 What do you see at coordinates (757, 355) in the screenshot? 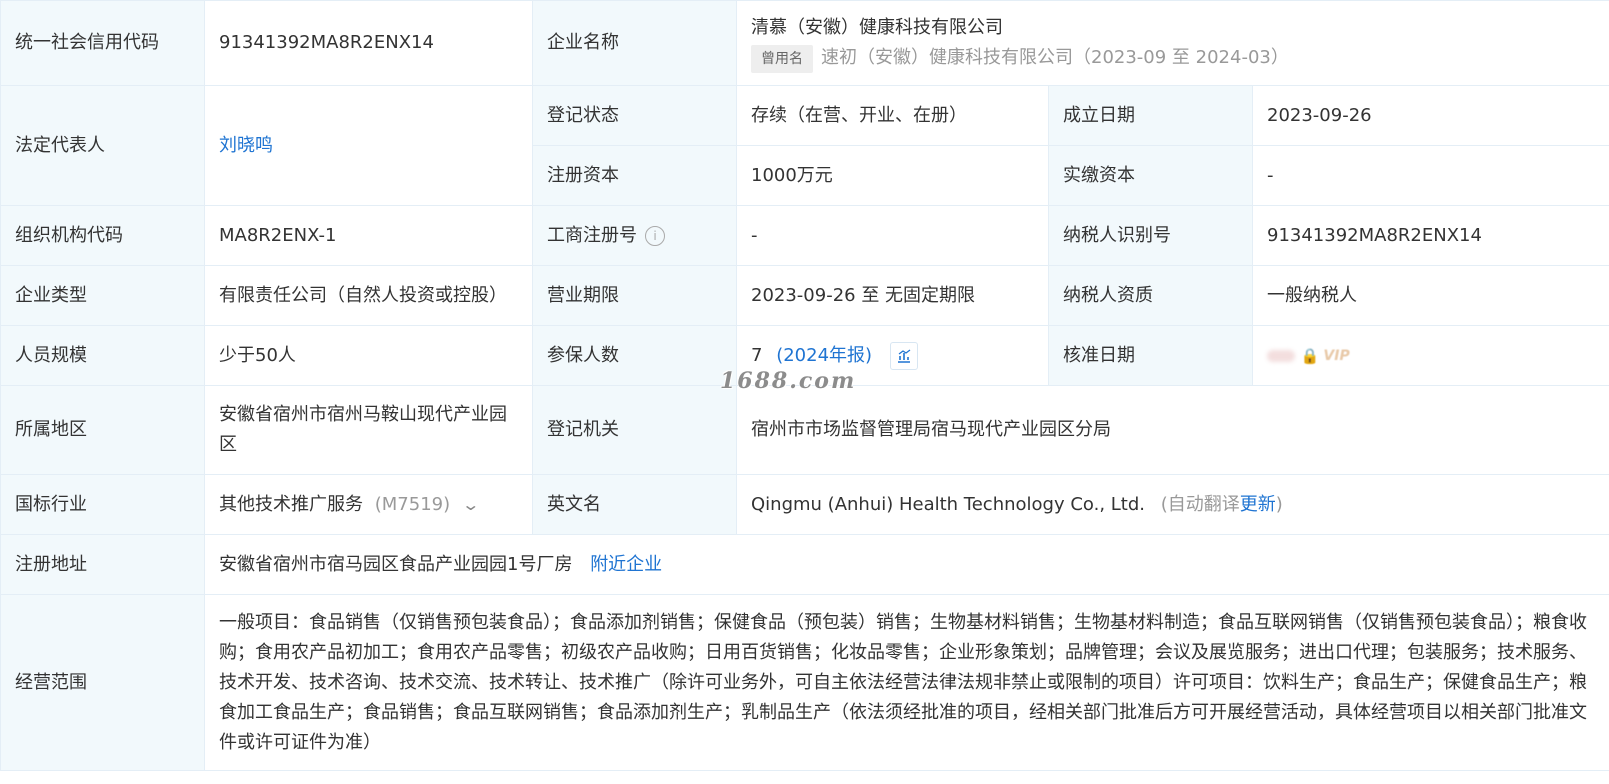
I see `insured-value: 7` at bounding box center [757, 355].